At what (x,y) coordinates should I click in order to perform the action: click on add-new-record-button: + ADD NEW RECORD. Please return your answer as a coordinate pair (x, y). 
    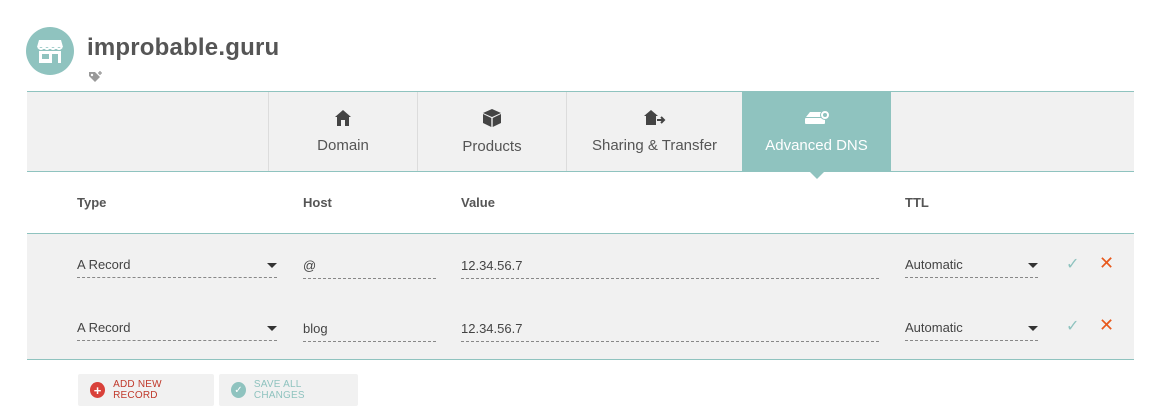
    Looking at the image, I should click on (146, 390).